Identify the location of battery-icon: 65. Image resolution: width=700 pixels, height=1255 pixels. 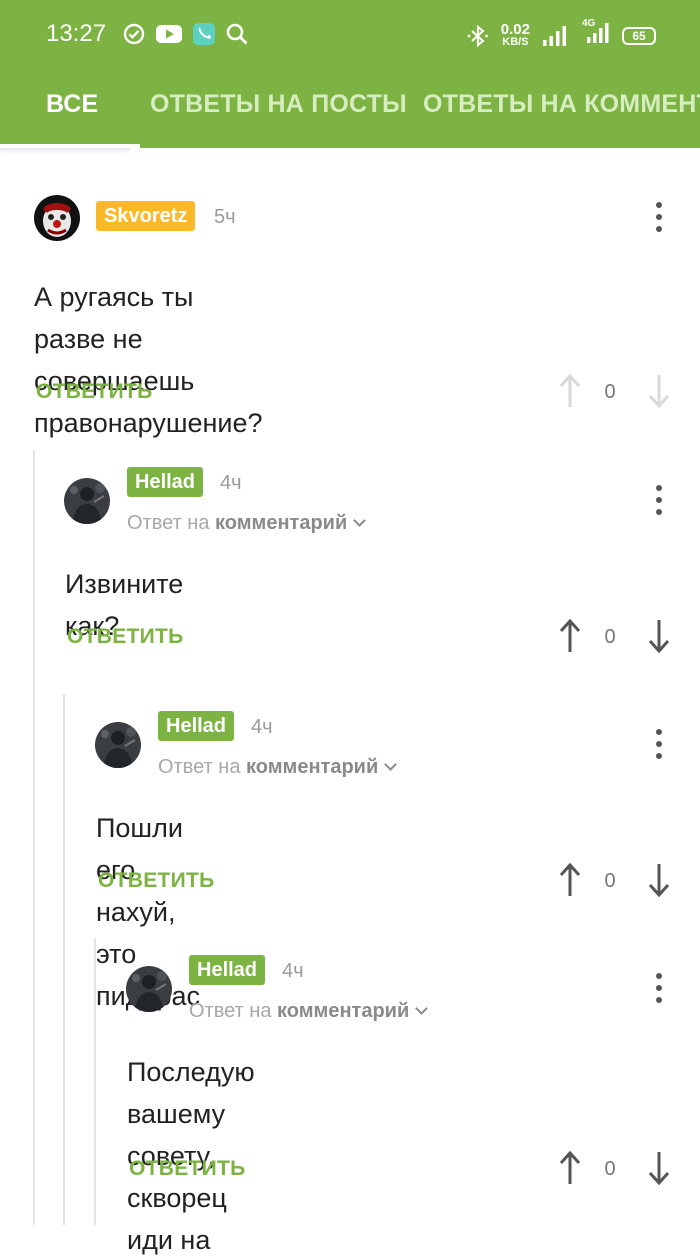
(639, 35).